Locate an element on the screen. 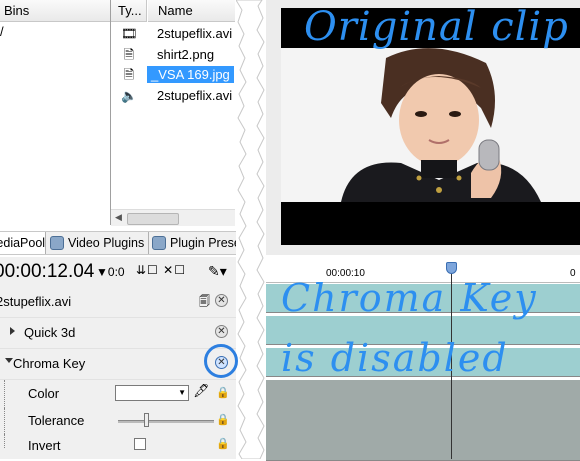  tolerance-slider-thumb is located at coordinates (147, 420).